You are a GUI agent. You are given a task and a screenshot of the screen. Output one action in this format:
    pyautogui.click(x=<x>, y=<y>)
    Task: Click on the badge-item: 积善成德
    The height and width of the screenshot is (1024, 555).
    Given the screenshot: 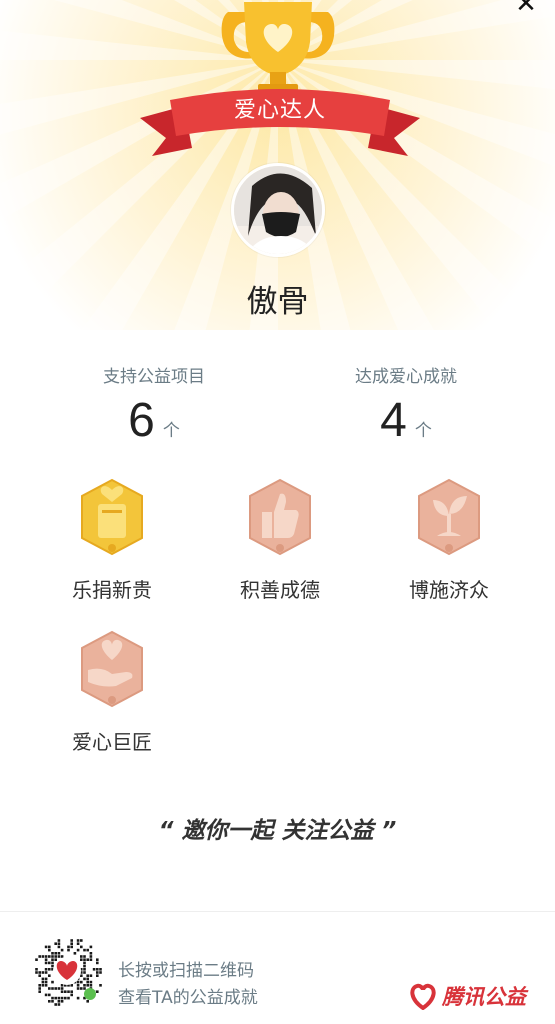 What is the action you would take?
    pyautogui.click(x=280, y=538)
    